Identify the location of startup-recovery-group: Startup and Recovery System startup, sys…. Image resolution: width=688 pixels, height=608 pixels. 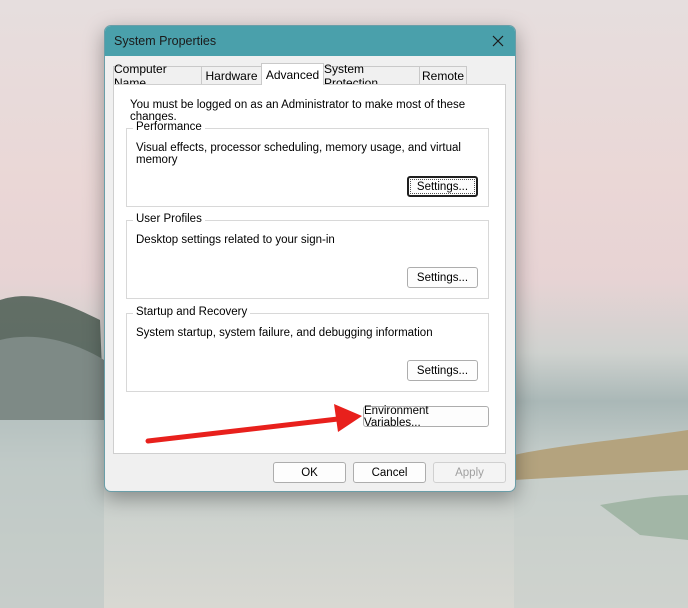
(307, 349).